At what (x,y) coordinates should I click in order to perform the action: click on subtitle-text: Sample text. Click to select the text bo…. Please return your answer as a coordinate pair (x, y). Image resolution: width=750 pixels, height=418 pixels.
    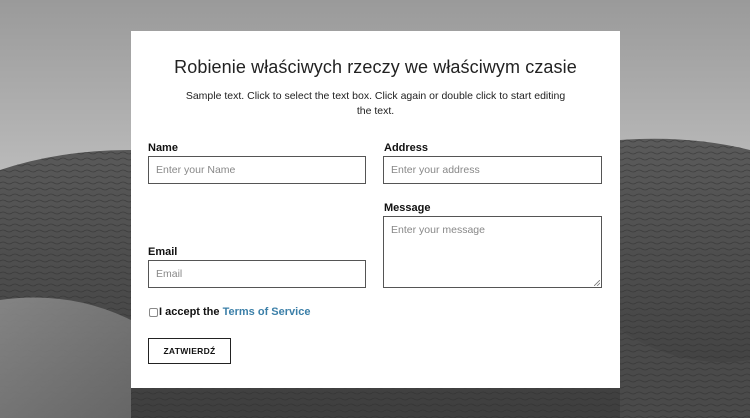
    Looking at the image, I should click on (375, 103).